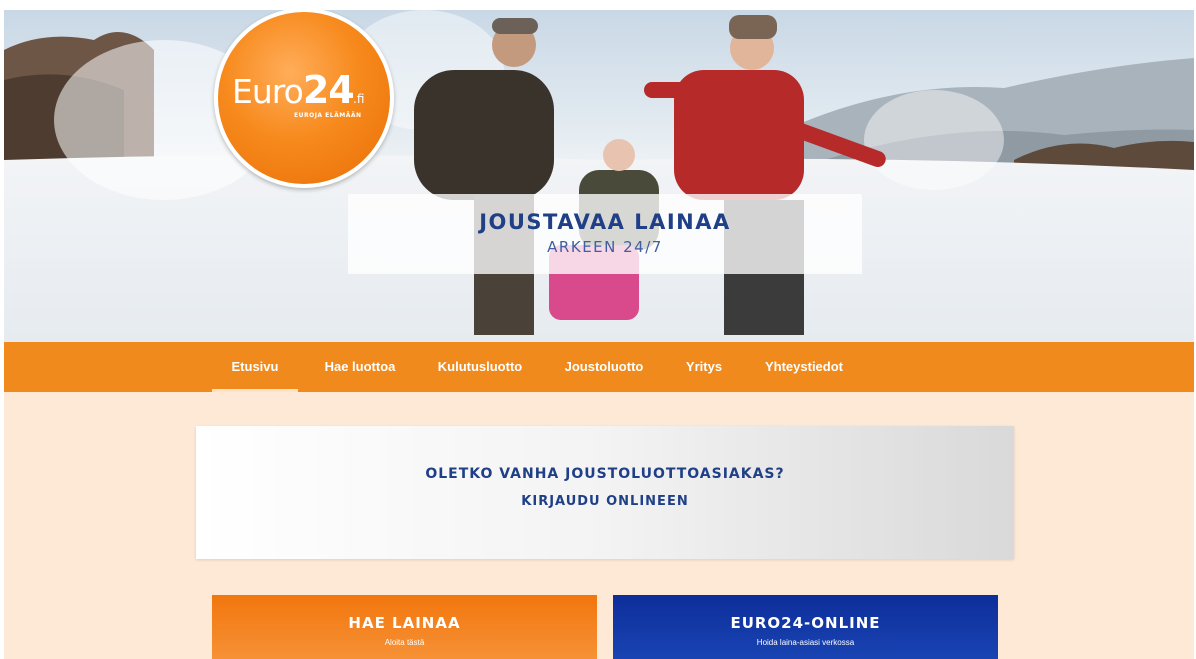  I want to click on logo-wordmark: Euro24, so click(293, 90).